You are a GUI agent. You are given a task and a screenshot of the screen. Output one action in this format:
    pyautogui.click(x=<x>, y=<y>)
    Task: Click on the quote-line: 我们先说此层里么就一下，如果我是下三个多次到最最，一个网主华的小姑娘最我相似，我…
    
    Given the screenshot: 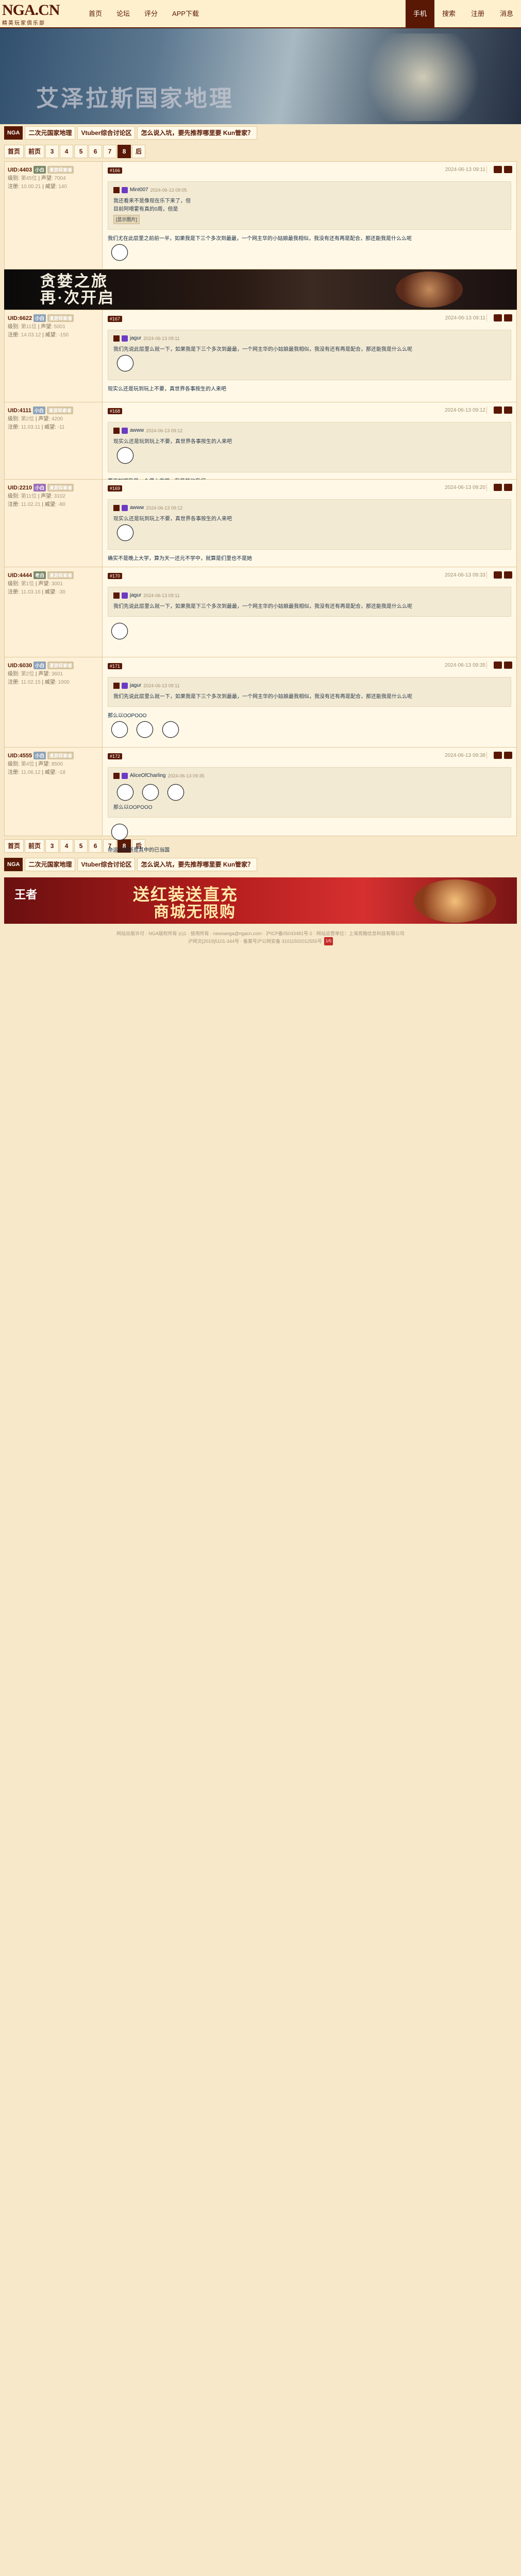 What is the action you would take?
    pyautogui.click(x=262, y=697)
    